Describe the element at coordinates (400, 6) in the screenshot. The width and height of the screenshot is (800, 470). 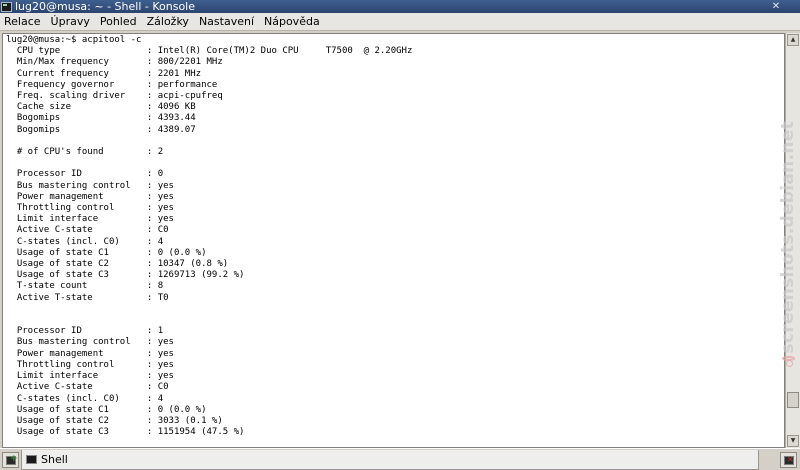
I see `window-titlebar: lug20@musa: ~ - Shell - Konsole ✕` at that location.